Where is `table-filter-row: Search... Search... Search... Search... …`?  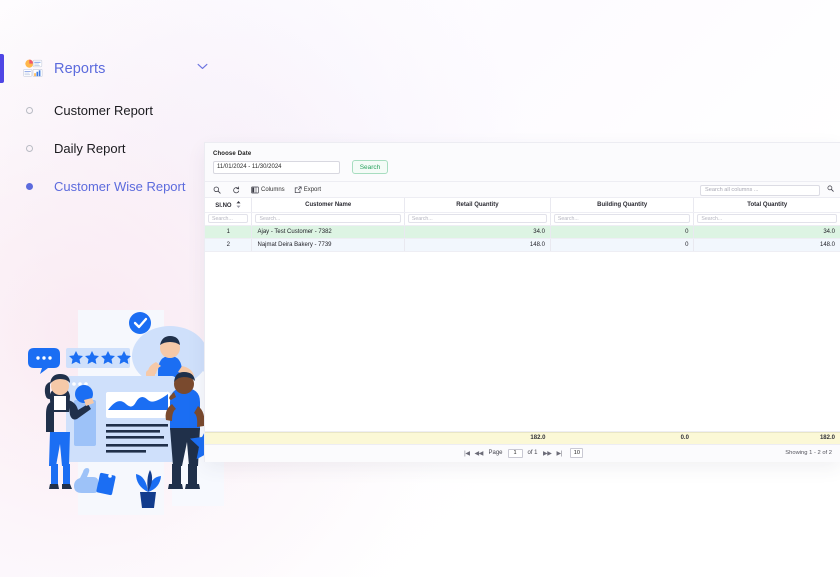 table-filter-row: Search... Search... Search... Search... … is located at coordinates (522, 219).